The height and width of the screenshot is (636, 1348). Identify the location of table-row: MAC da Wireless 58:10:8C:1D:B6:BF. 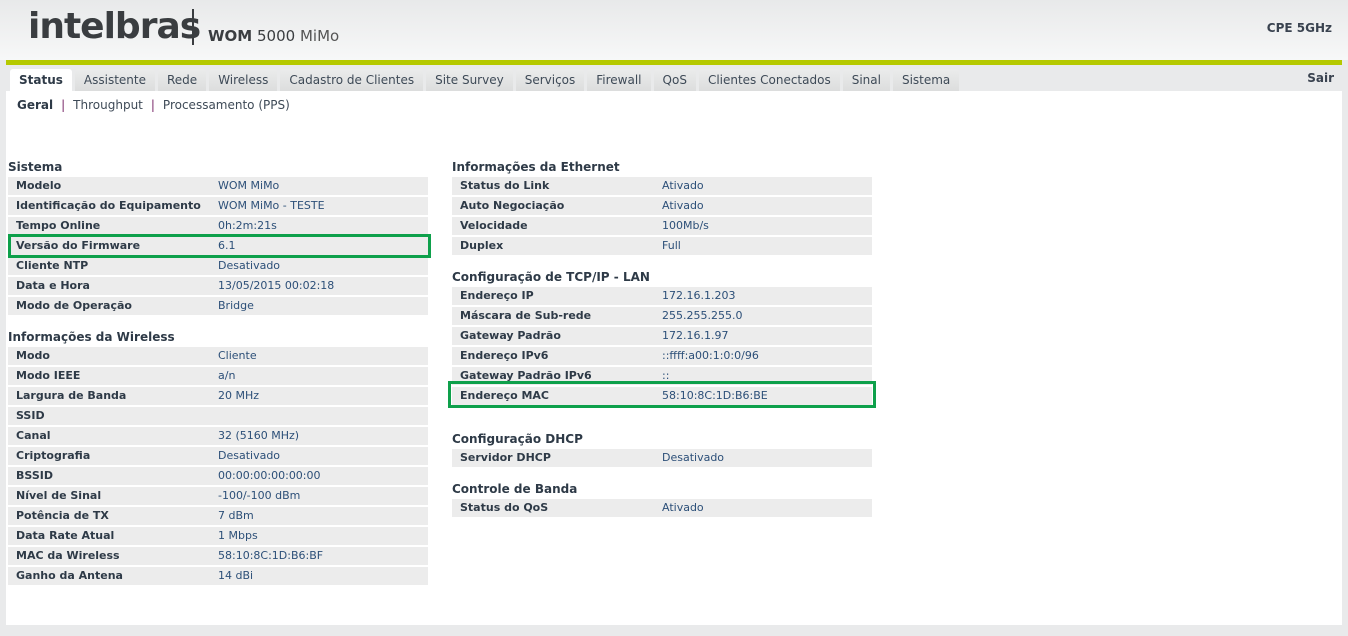
(218, 556).